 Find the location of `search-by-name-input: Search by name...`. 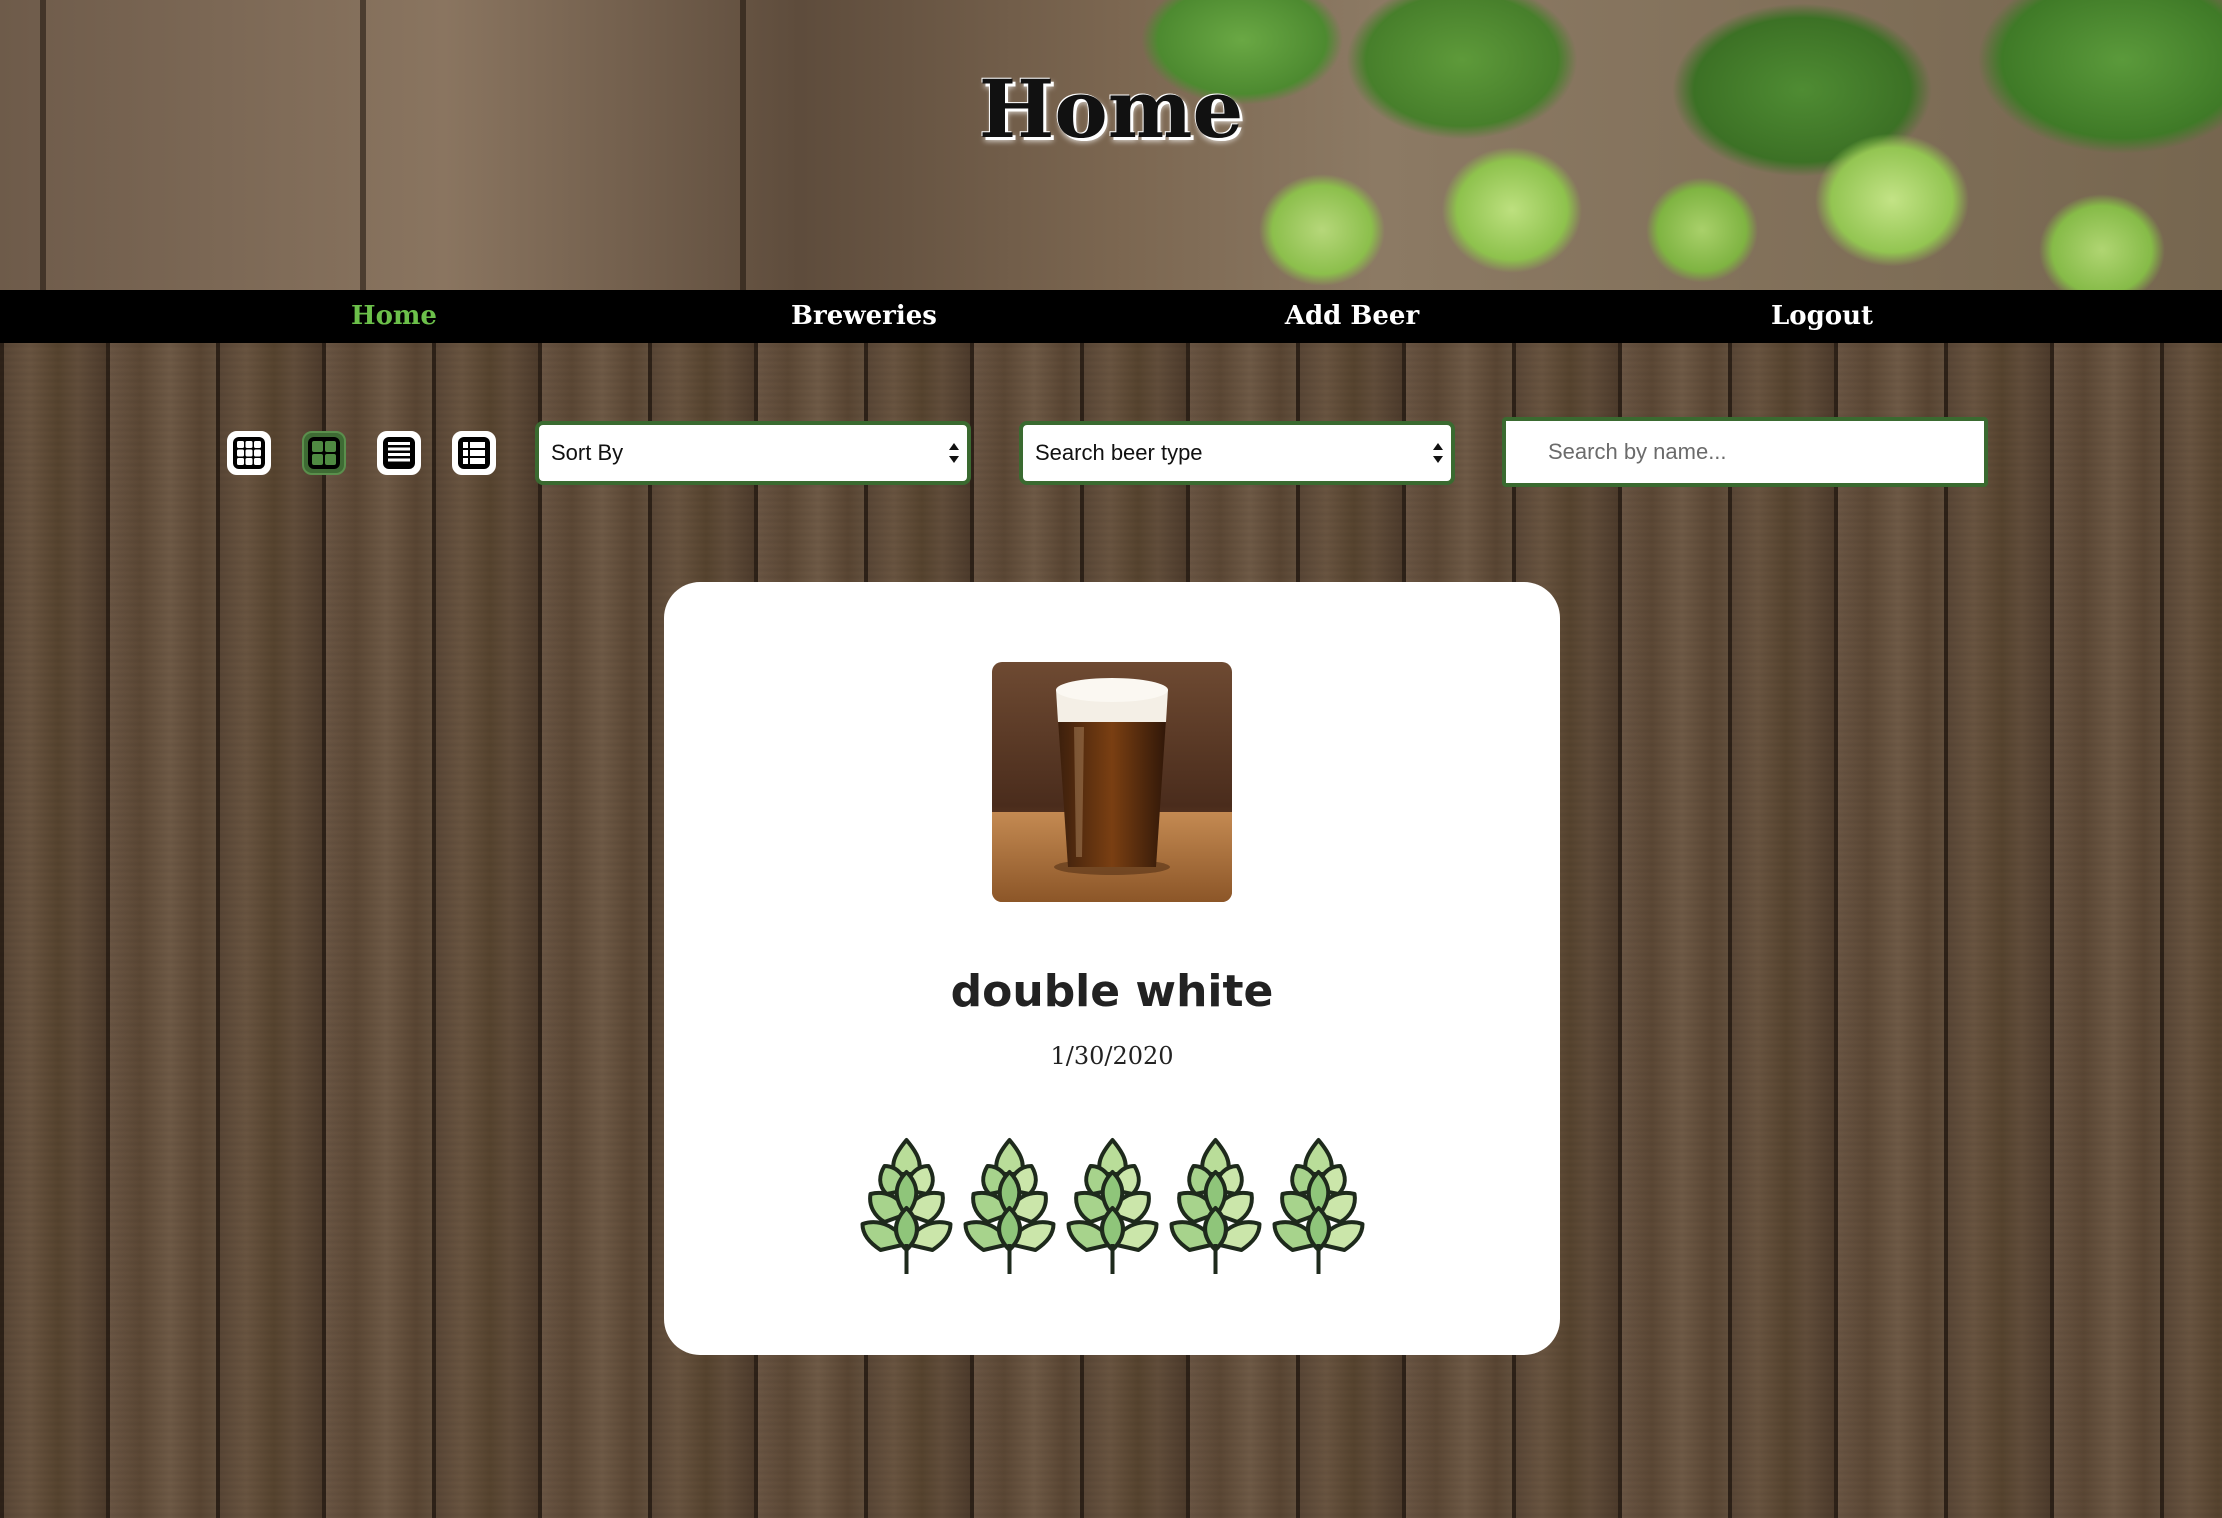

search-by-name-input: Search by name... is located at coordinates (1745, 452).